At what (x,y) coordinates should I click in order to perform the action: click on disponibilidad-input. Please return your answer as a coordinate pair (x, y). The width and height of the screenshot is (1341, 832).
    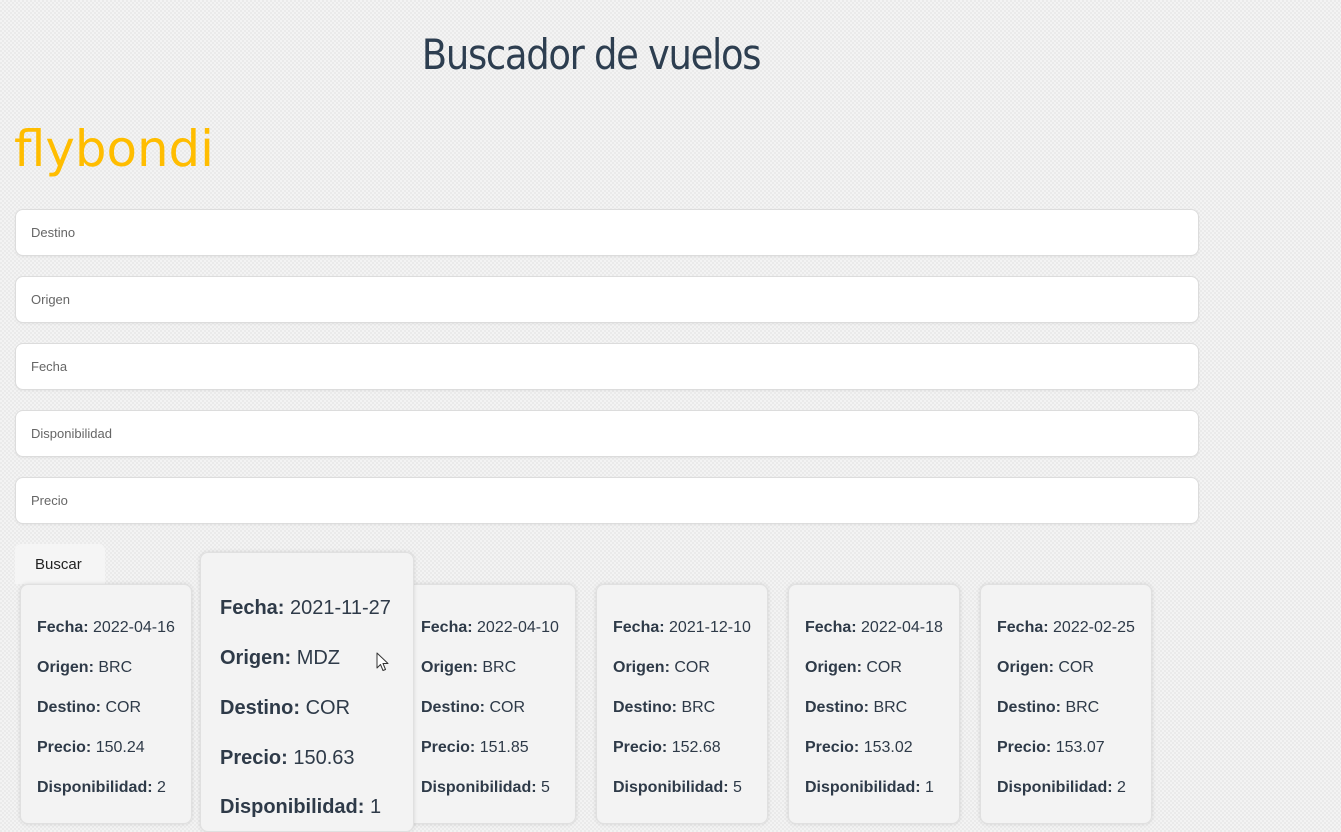
    Looking at the image, I should click on (607, 433).